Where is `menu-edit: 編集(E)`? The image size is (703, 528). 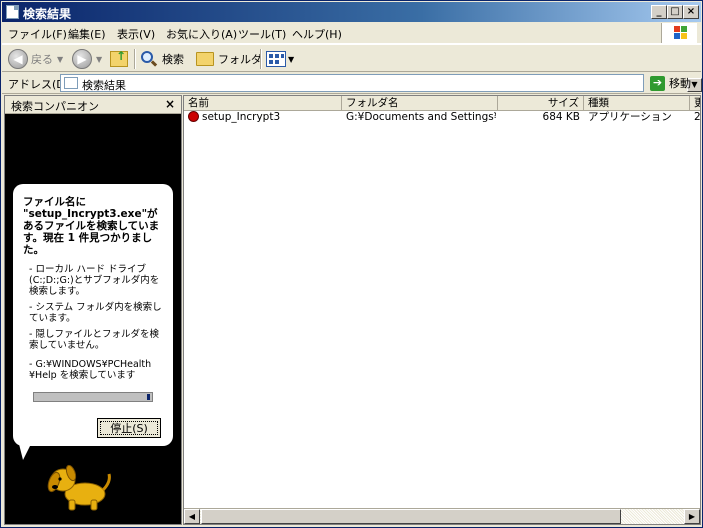
menu-edit: 編集(E) is located at coordinates (87, 34).